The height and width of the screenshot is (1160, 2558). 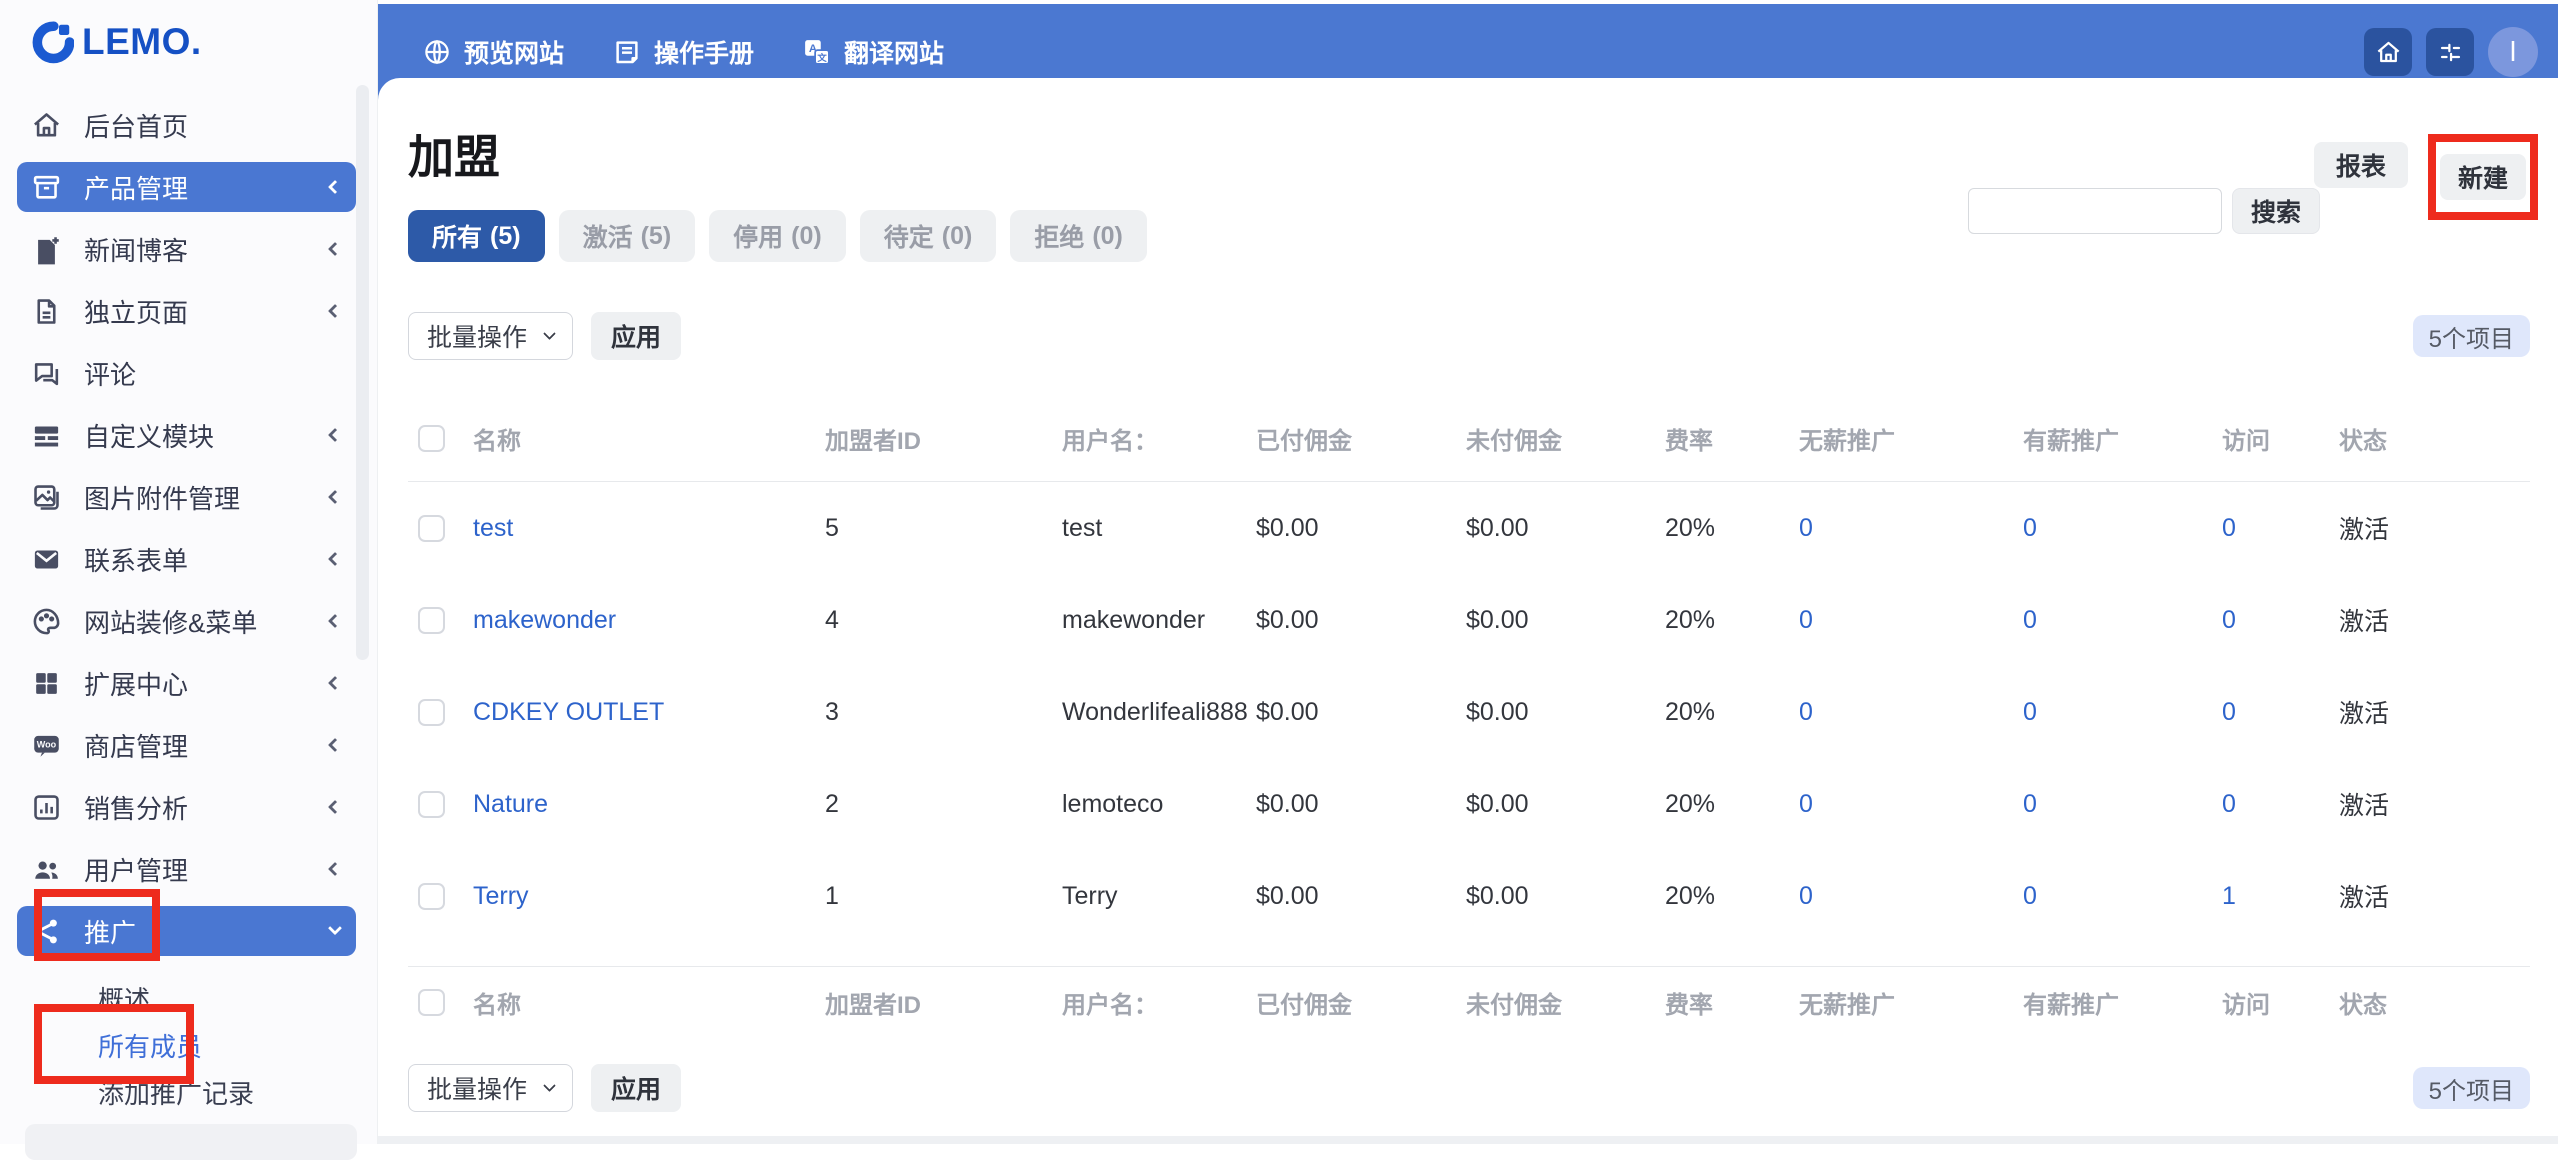 I want to click on chevron-down-icon, so click(x=549, y=333).